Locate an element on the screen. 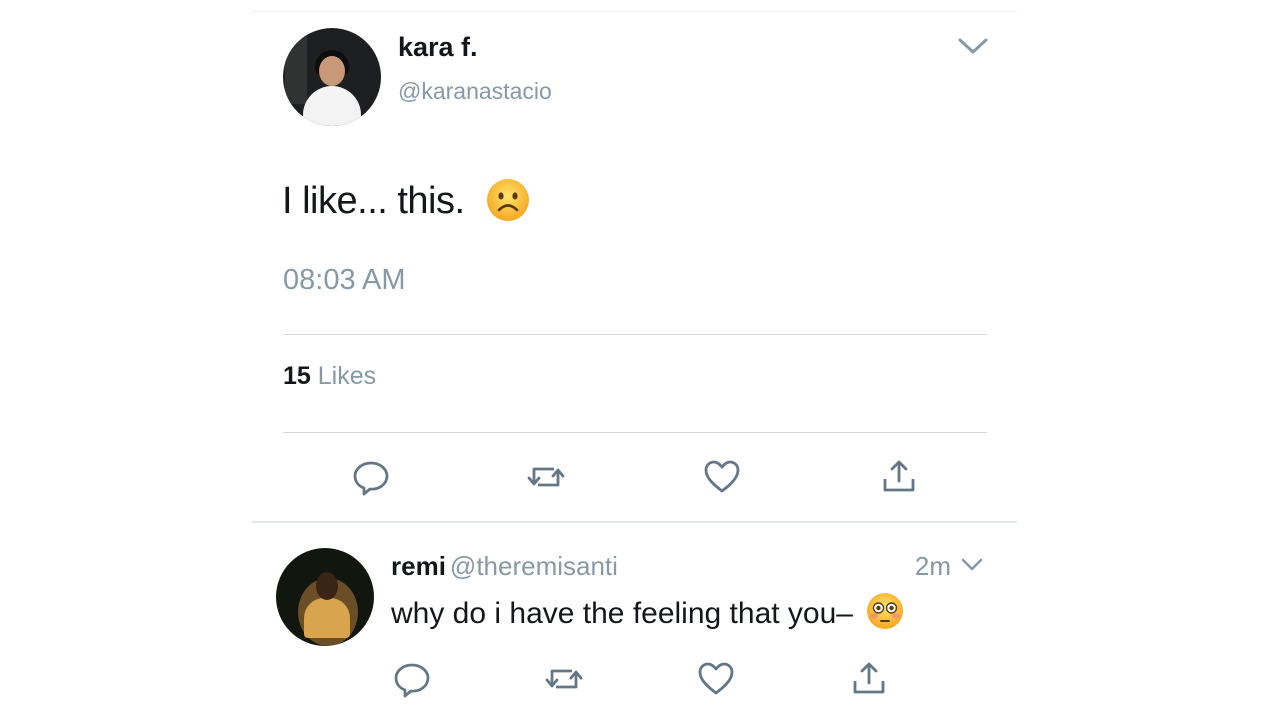 The height and width of the screenshot is (720, 1280). reply-text-content: why do i have the feeling that you– is located at coordinates (622, 613).